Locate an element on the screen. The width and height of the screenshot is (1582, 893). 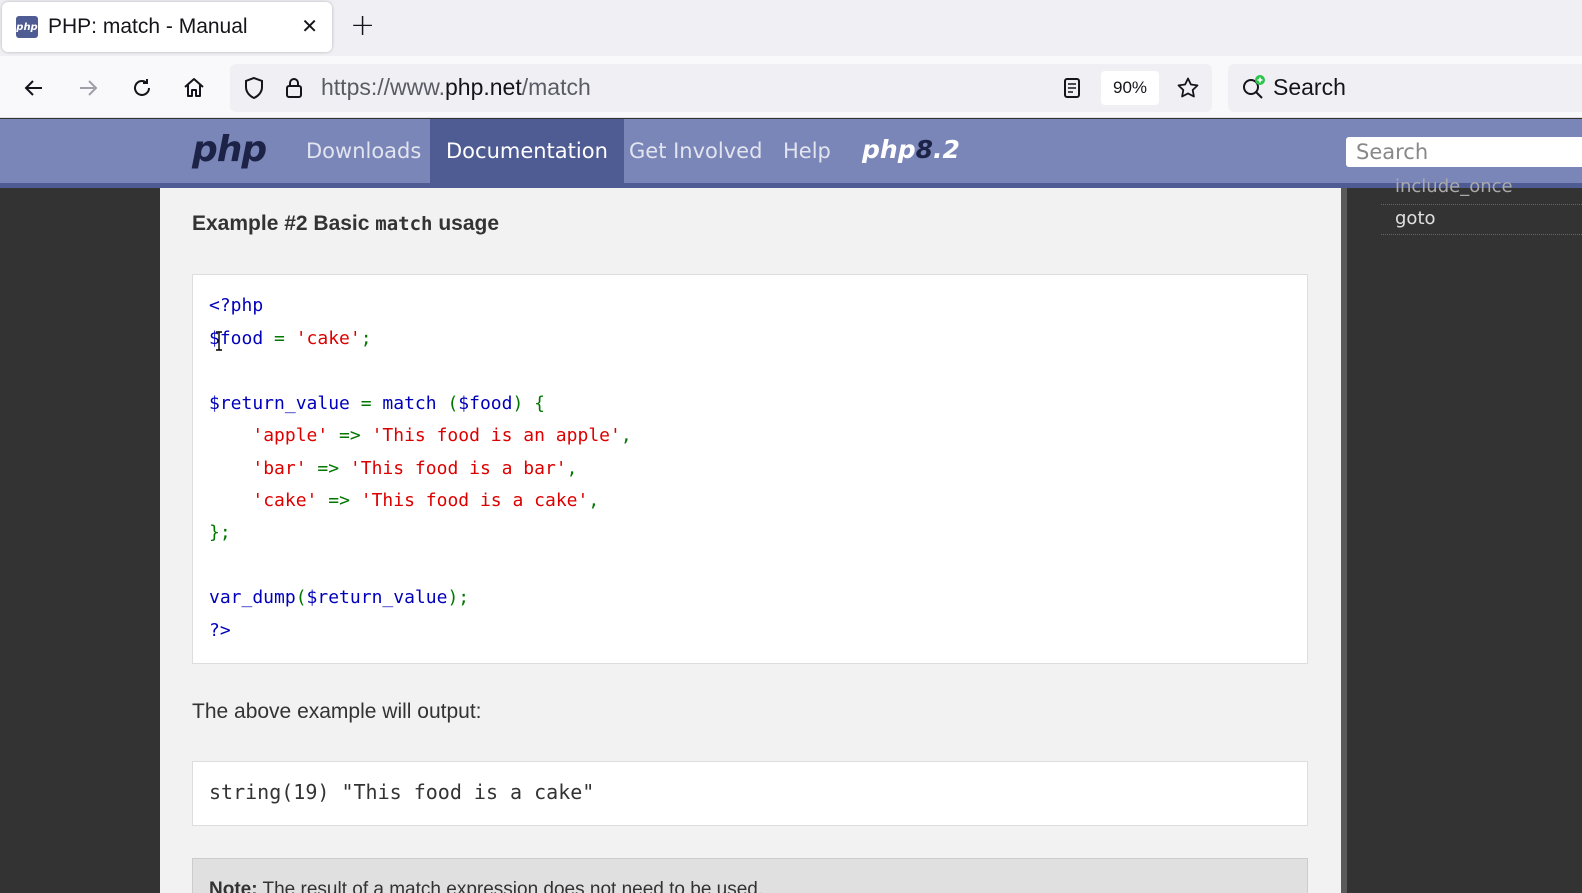
example-title-code: match is located at coordinates (404, 224).